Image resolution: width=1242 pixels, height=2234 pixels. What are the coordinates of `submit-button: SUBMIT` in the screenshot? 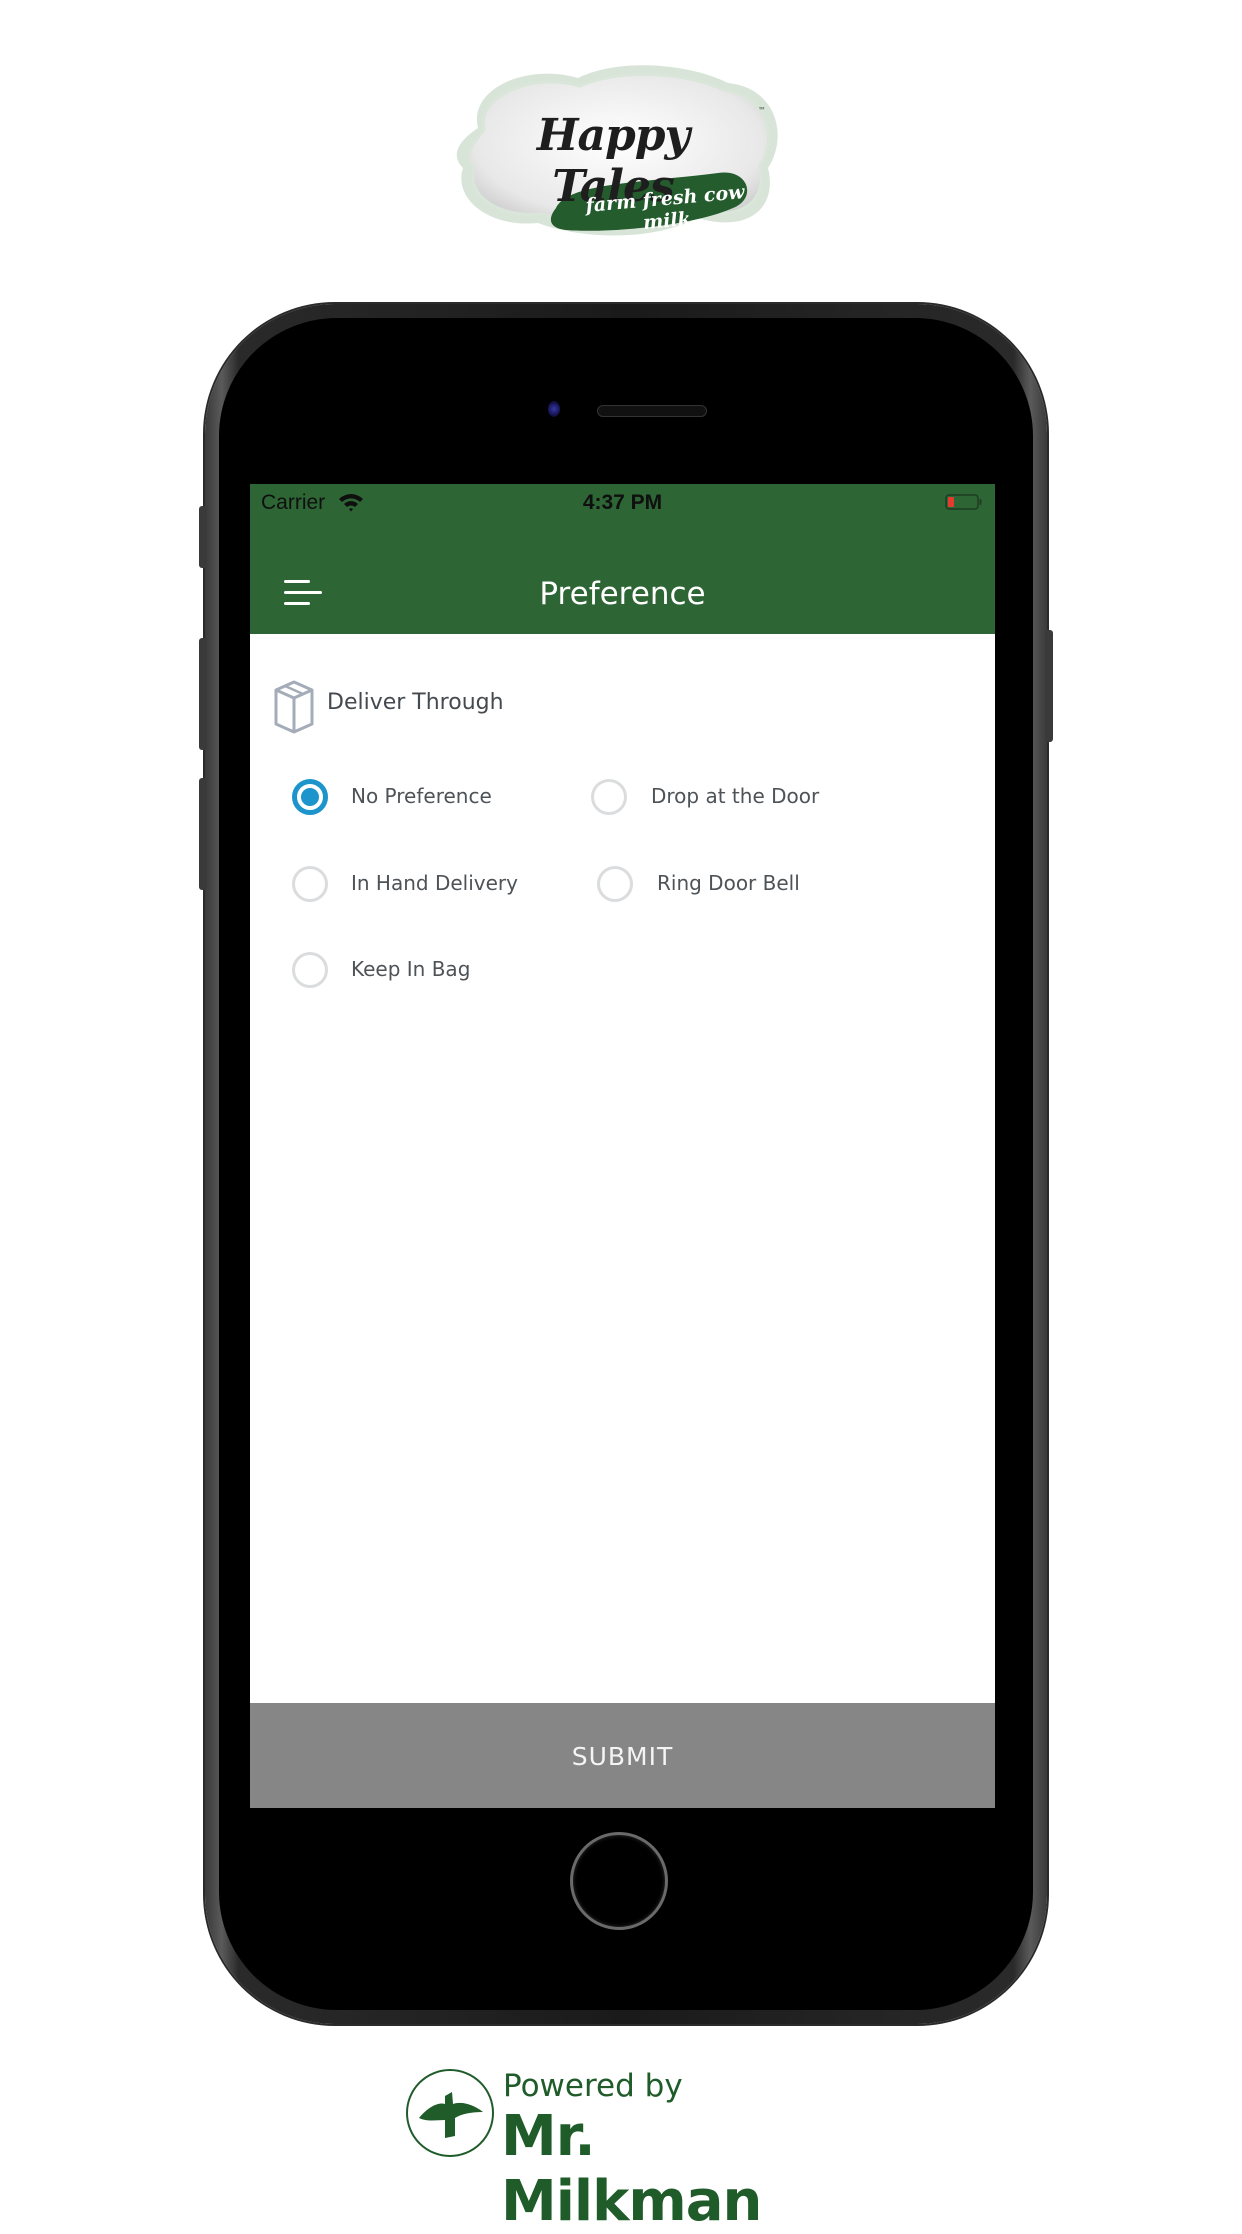 It's located at (622, 1755).